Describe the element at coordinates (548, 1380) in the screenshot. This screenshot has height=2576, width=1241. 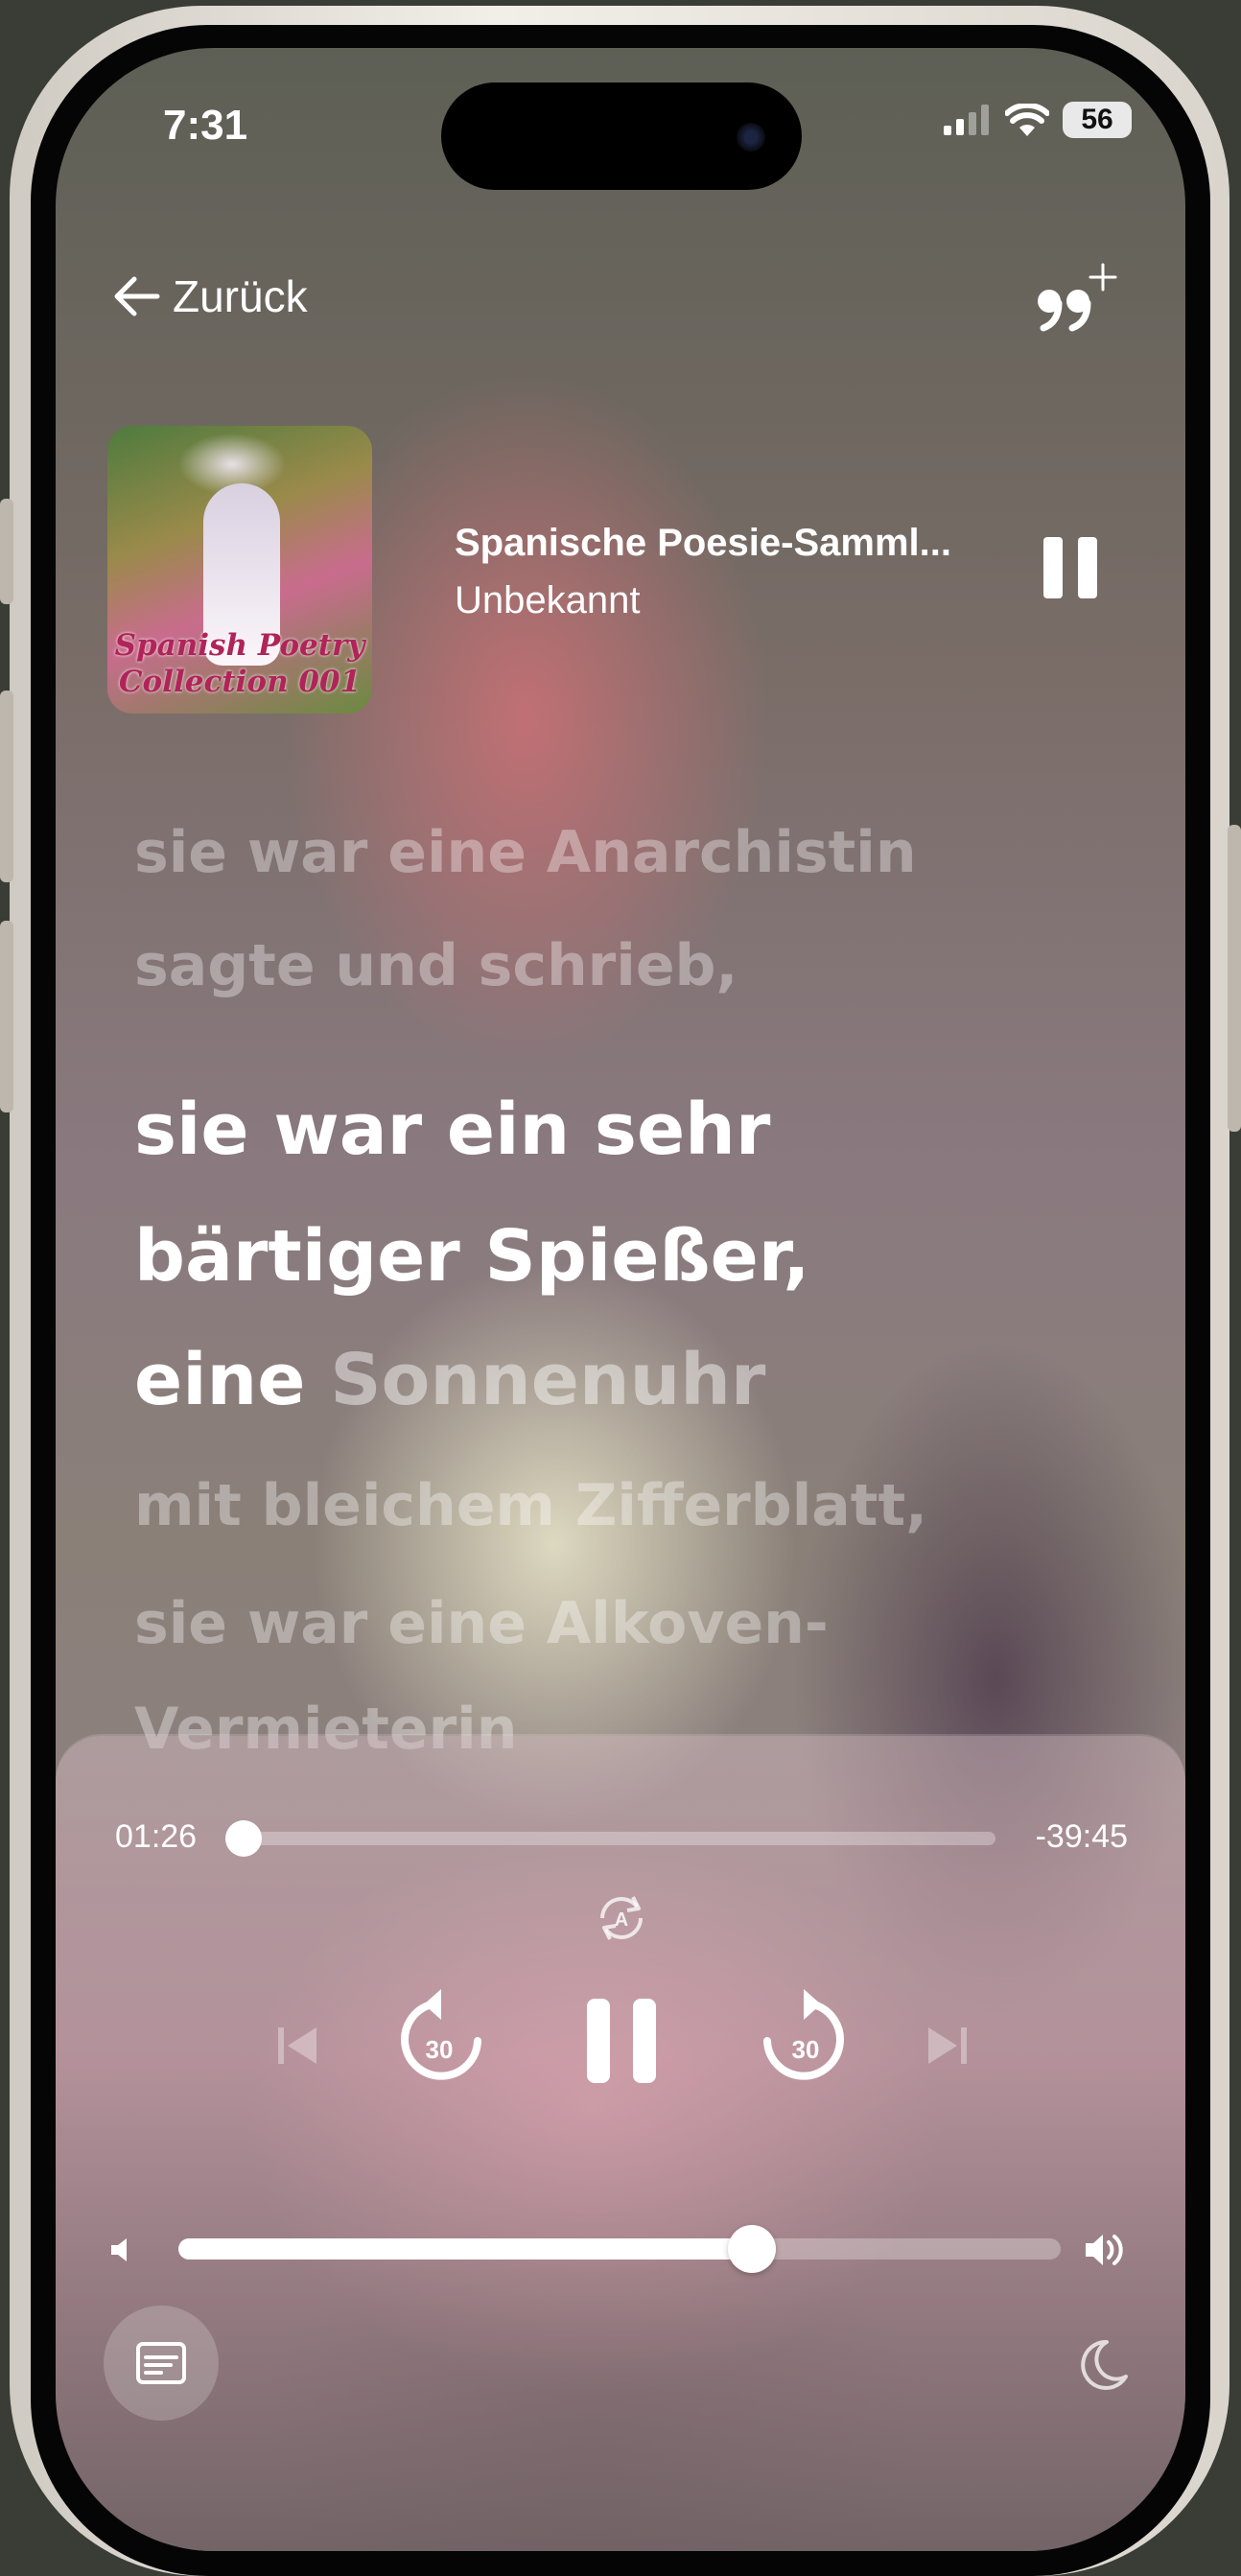
I see `upcoming-word: Sonnenuhr` at that location.